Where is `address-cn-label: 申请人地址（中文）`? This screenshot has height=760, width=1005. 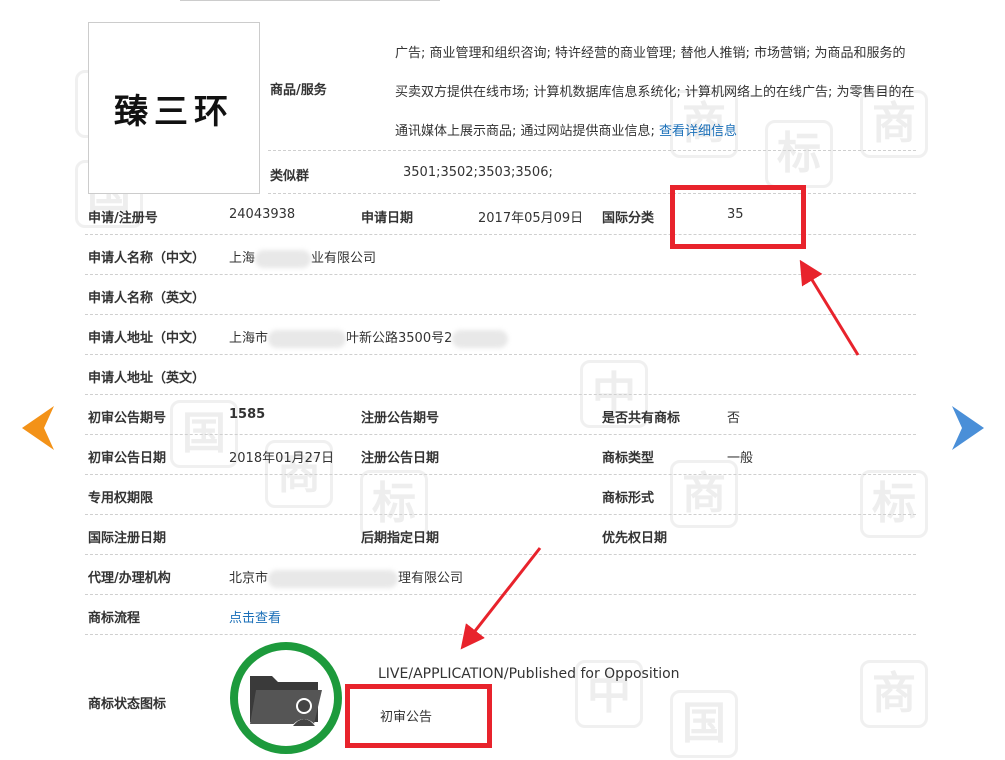
address-cn-label: 申请人地址（中文） is located at coordinates (147, 338).